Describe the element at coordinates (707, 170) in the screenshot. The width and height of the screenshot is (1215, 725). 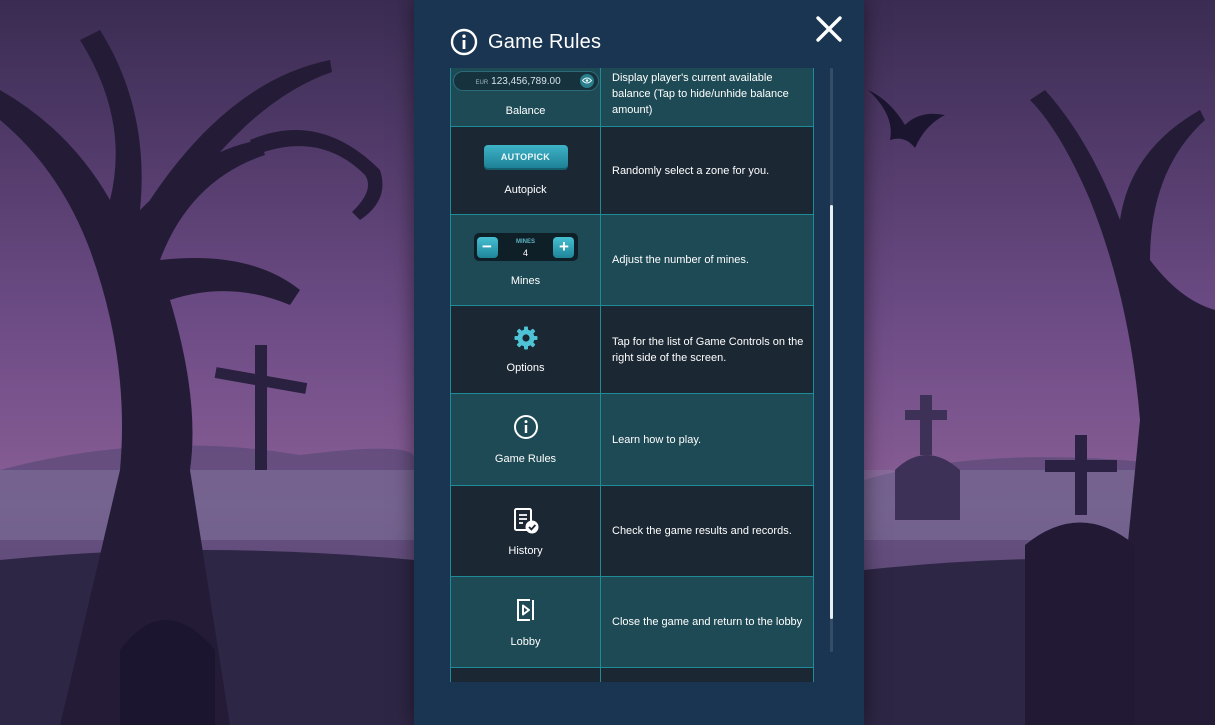
I see `description-cell: Randomly select a zone for you.` at that location.